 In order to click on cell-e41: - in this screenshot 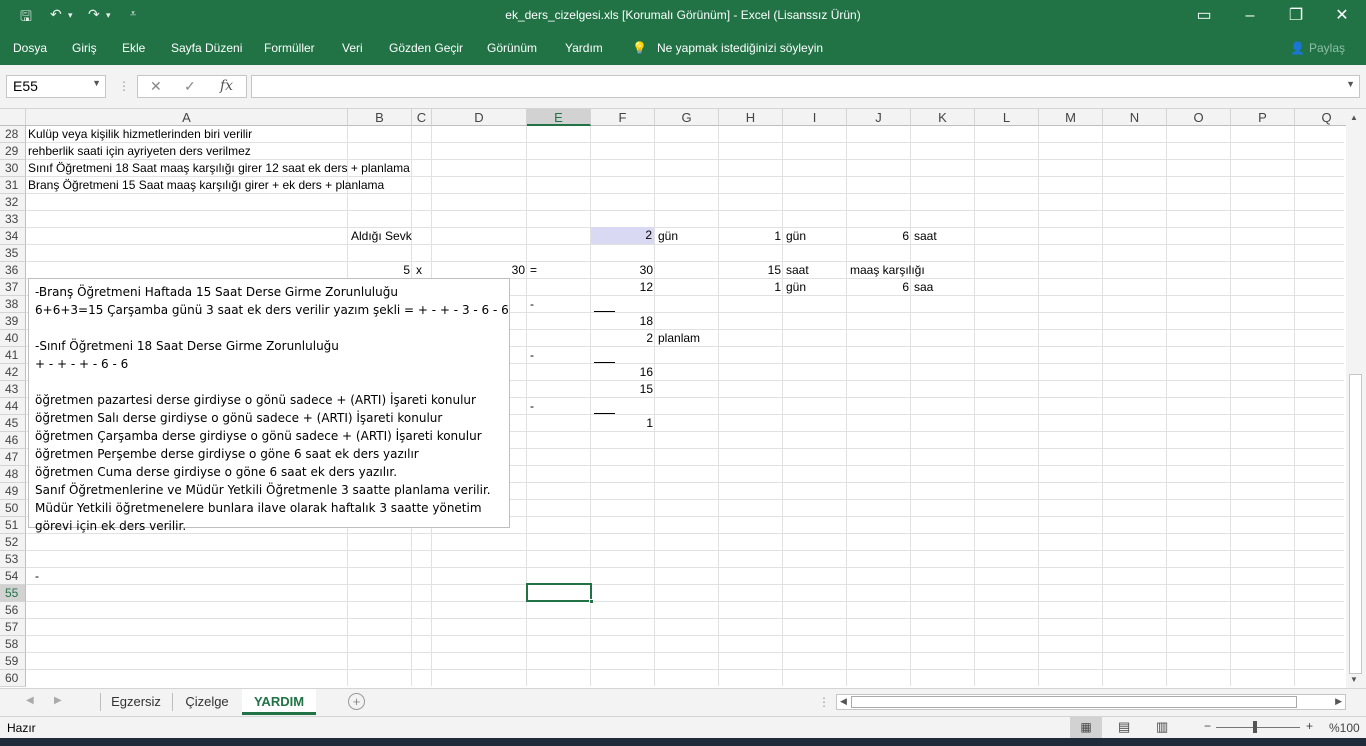, I will do `click(532, 355)`.